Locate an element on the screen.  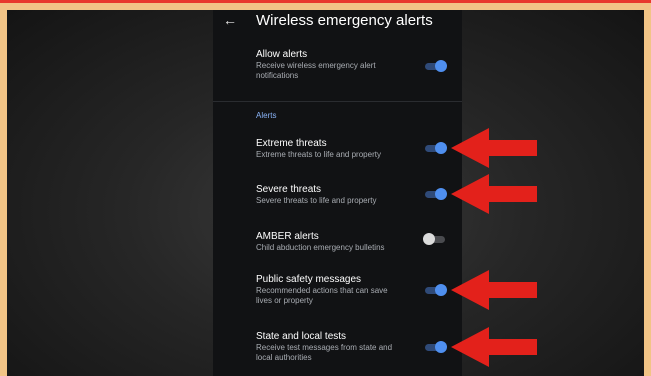
page-title: Wireless emergency alerts is located at coordinates (344, 20).